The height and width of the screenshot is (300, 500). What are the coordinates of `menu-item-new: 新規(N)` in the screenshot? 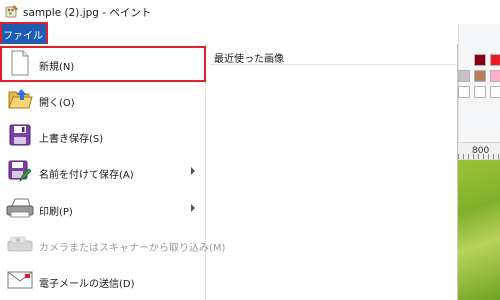 It's located at (103, 64).